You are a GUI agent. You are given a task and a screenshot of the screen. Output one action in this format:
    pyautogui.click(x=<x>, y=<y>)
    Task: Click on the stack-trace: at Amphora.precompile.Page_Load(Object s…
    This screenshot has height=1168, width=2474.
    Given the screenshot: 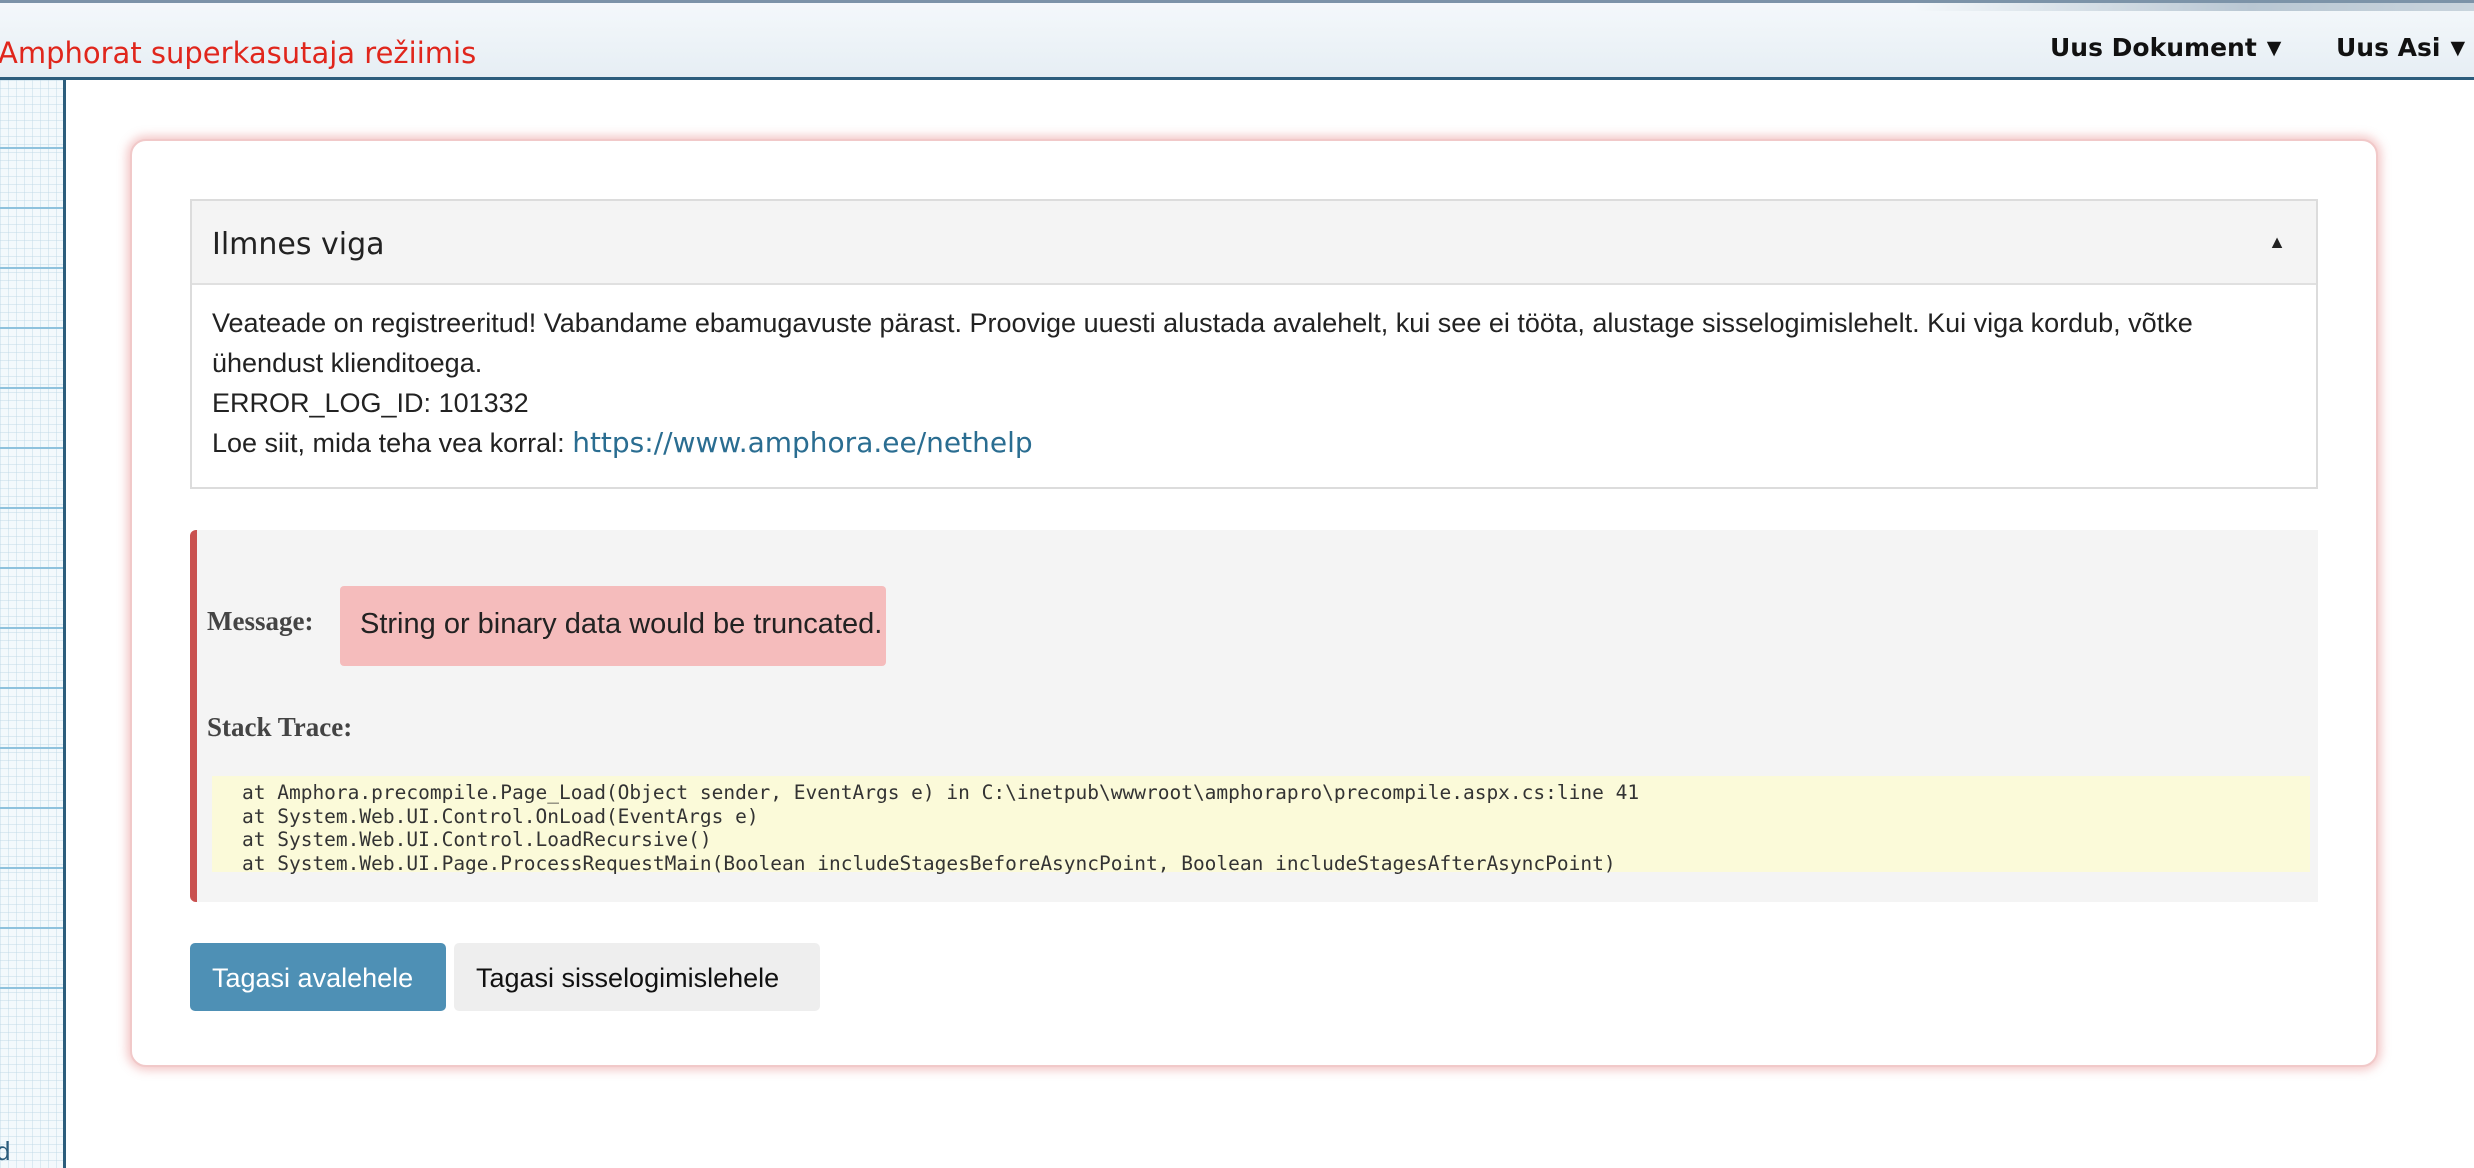 What is the action you would take?
    pyautogui.click(x=1261, y=825)
    